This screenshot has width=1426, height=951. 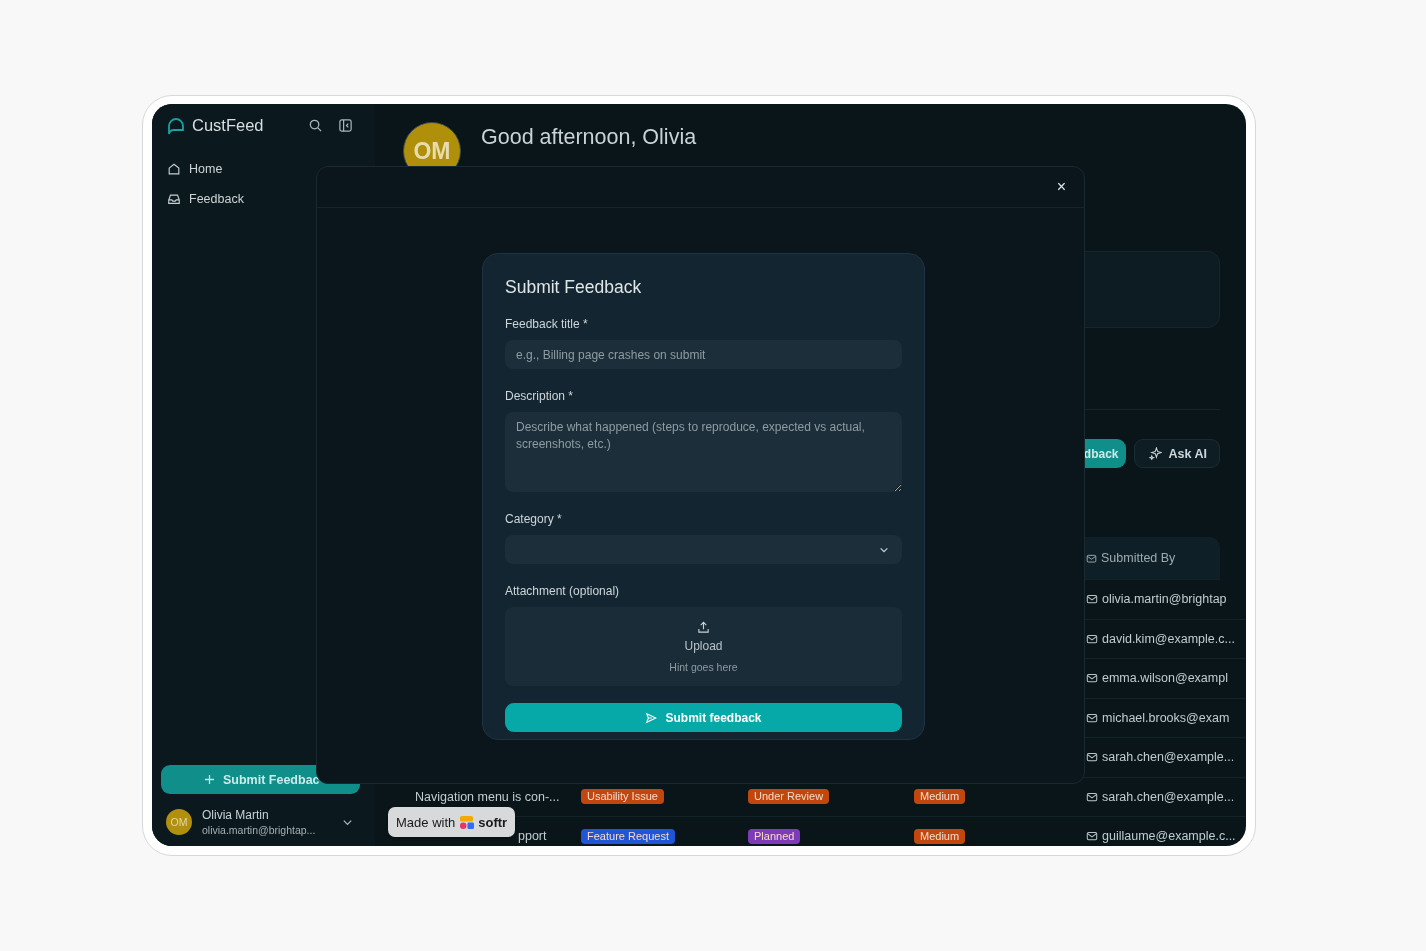 What do you see at coordinates (651, 717) in the screenshot?
I see `send-icon` at bounding box center [651, 717].